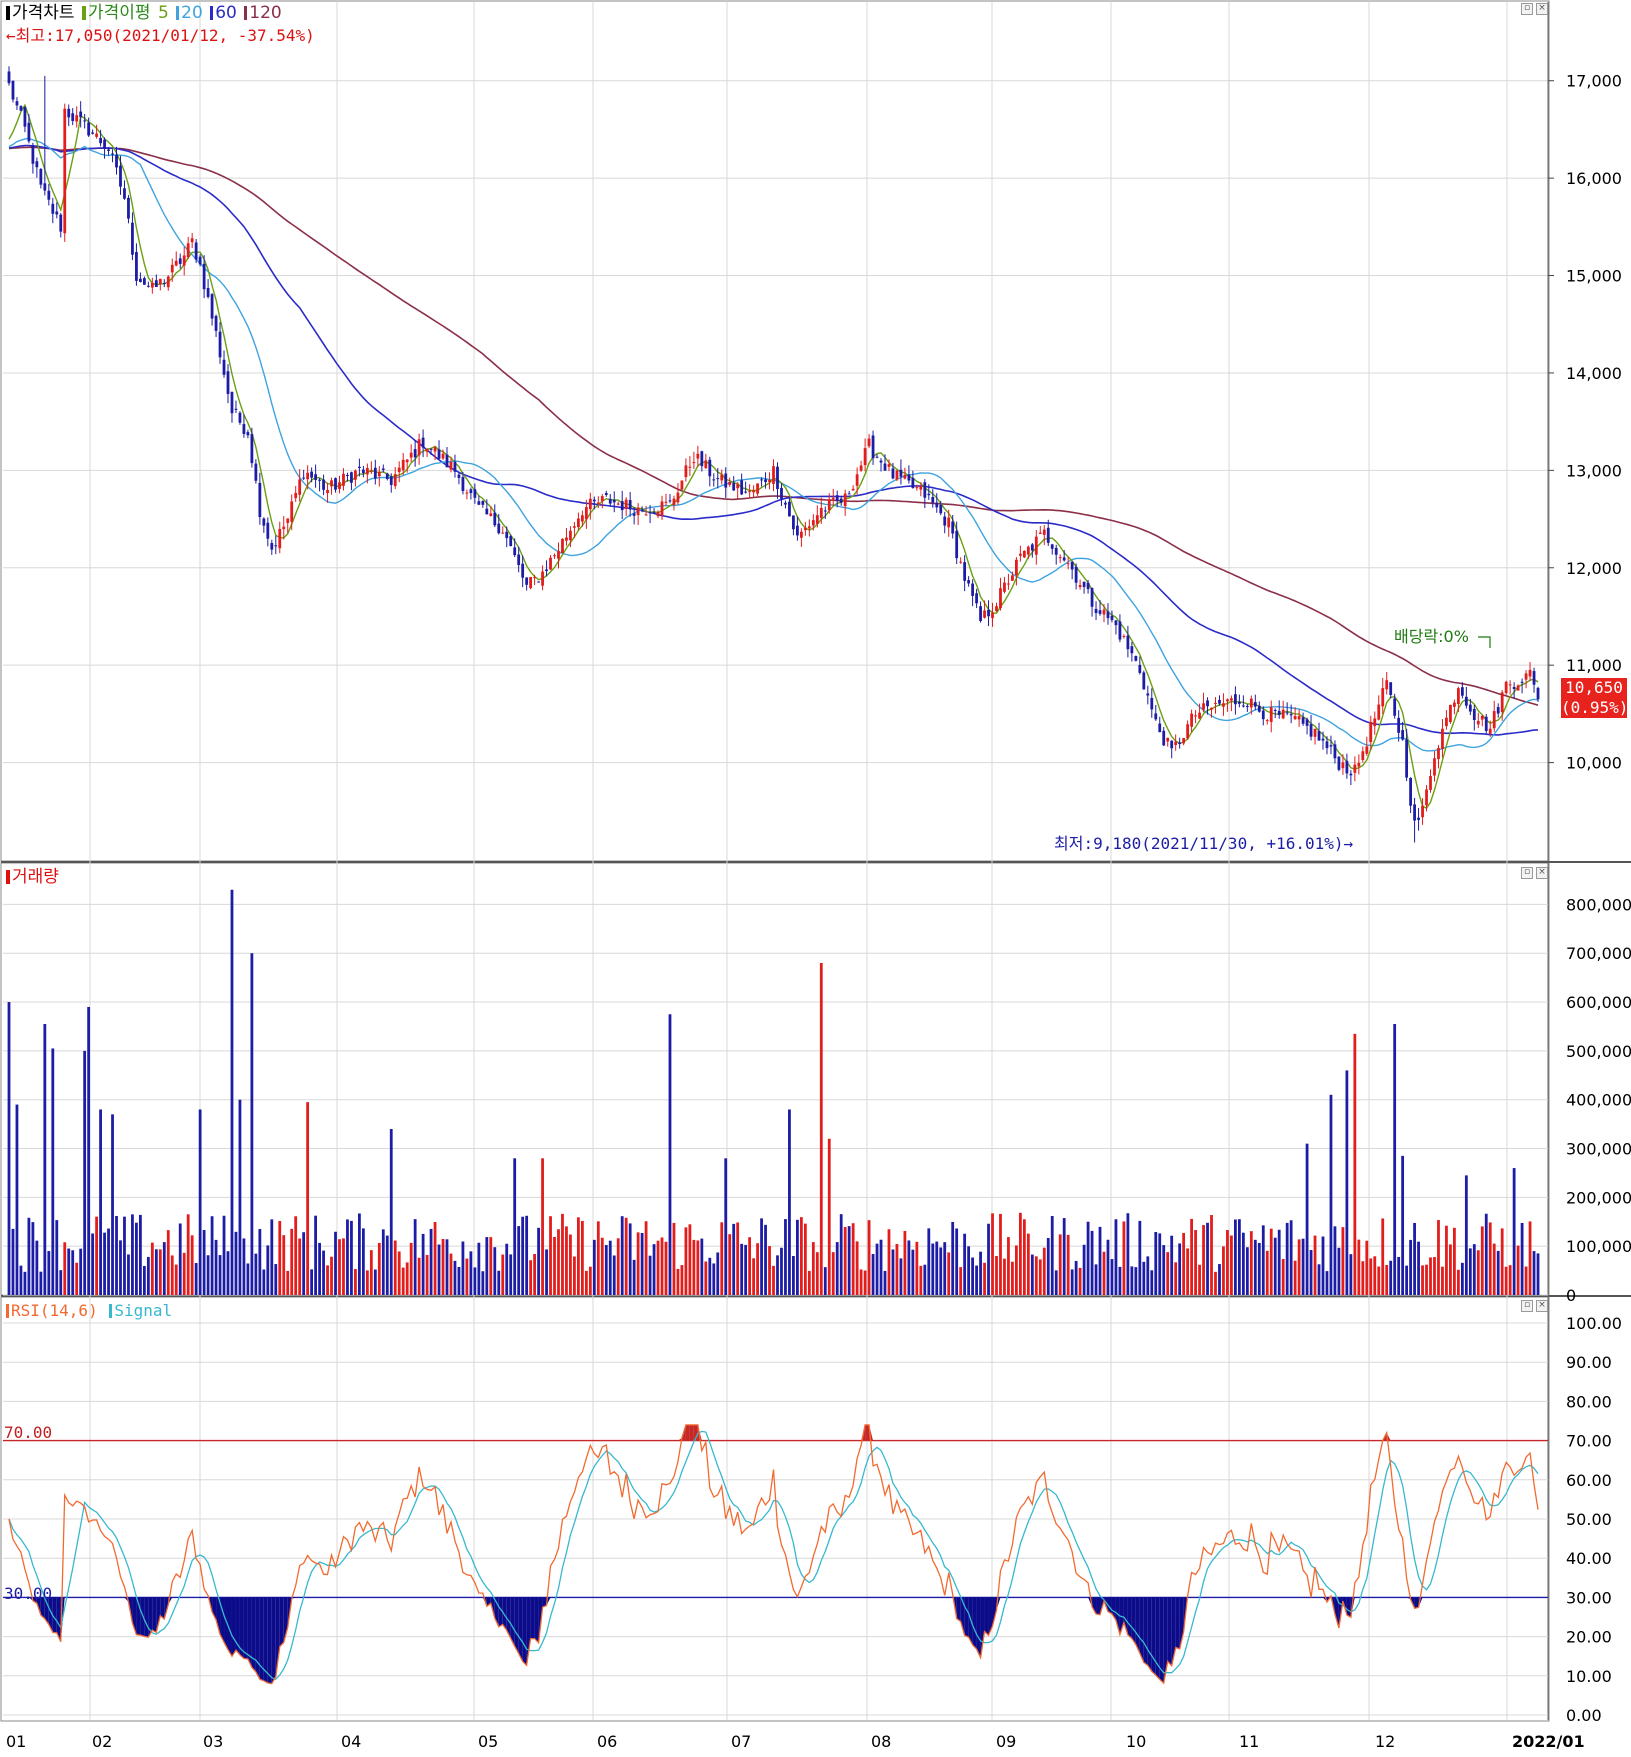  I want to click on rsi-upper-label: 70.00, so click(28, 1432).